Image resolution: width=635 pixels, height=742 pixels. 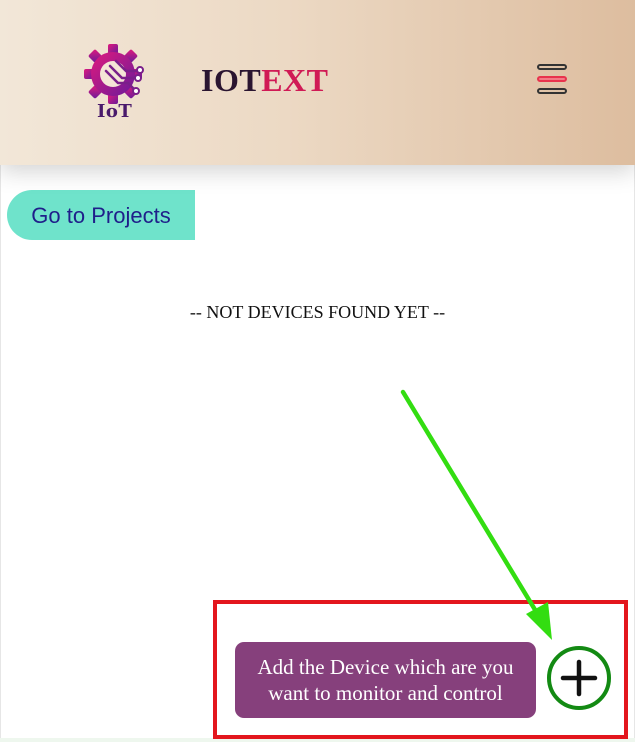 What do you see at coordinates (115, 111) in the screenshot?
I see `logo-label: IoT` at bounding box center [115, 111].